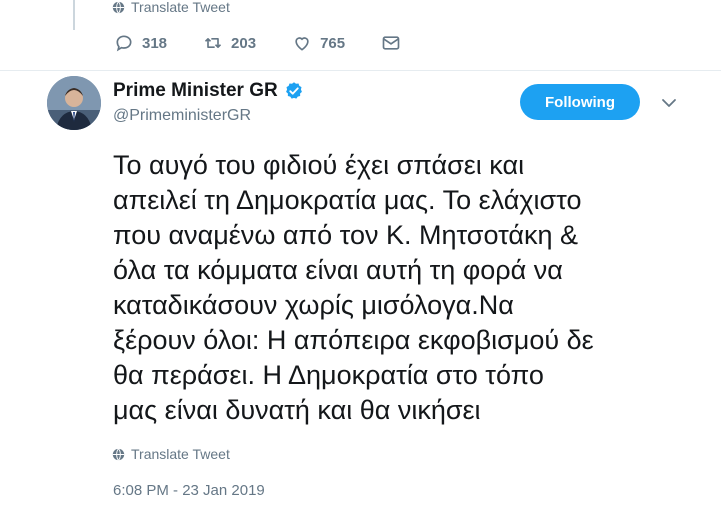 This screenshot has width=721, height=513. What do you see at coordinates (155, 43) in the screenshot?
I see `reply-count: 318` at bounding box center [155, 43].